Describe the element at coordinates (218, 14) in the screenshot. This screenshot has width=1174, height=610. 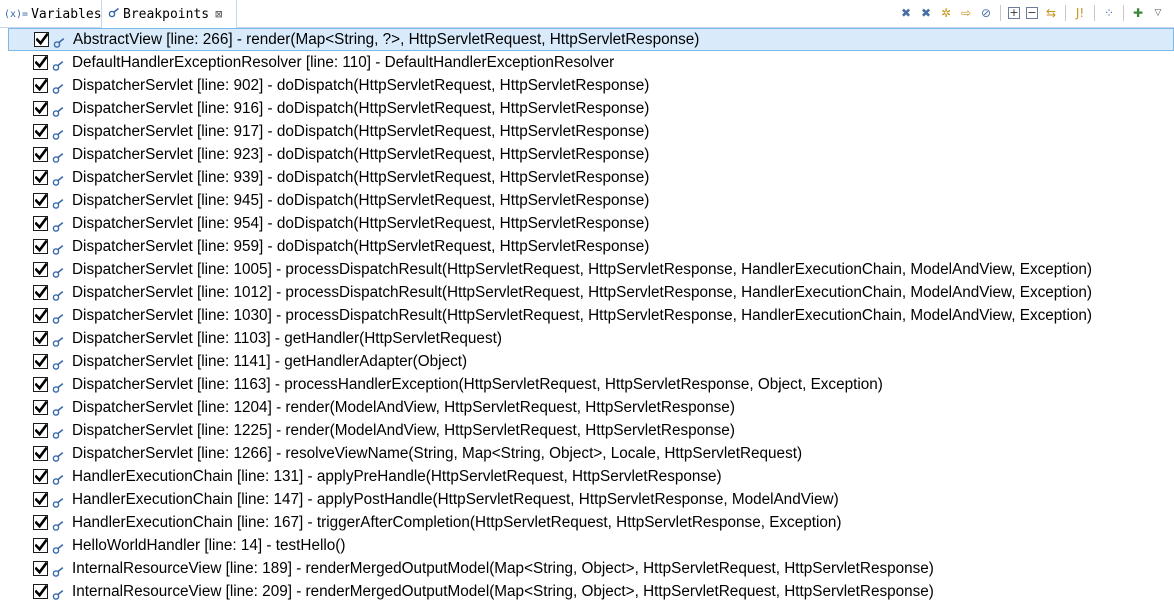
I see `close-icon: ⊠` at that location.